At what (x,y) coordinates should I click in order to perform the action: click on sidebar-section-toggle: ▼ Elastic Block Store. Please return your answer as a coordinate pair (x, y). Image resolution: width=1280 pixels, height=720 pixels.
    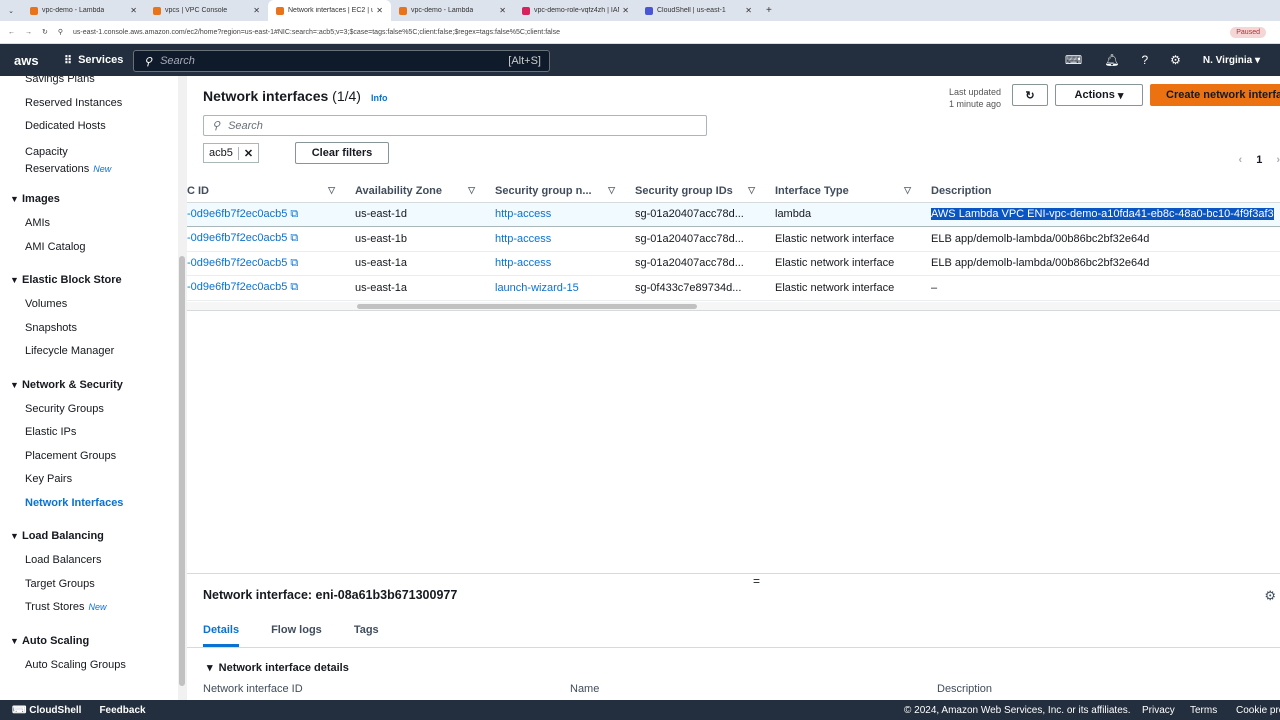
    Looking at the image, I should click on (66, 280).